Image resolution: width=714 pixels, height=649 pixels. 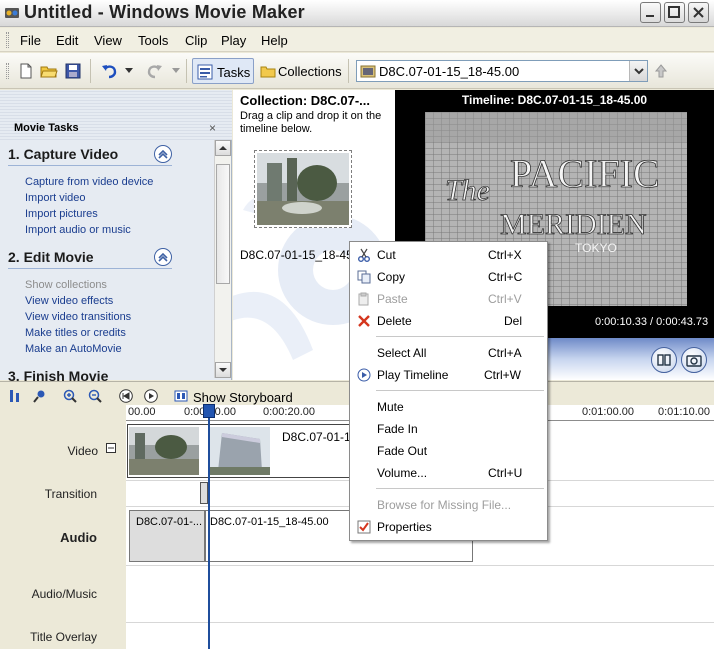 What do you see at coordinates (698, 12) in the screenshot?
I see `close-window-button` at bounding box center [698, 12].